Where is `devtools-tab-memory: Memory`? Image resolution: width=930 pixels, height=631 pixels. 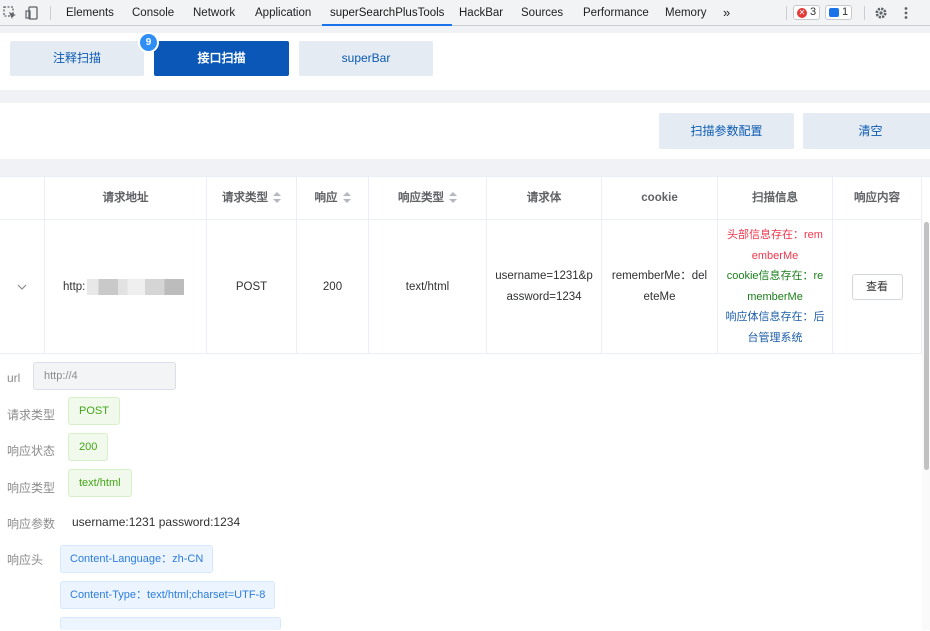
devtools-tab-memory: Memory is located at coordinates (686, 13).